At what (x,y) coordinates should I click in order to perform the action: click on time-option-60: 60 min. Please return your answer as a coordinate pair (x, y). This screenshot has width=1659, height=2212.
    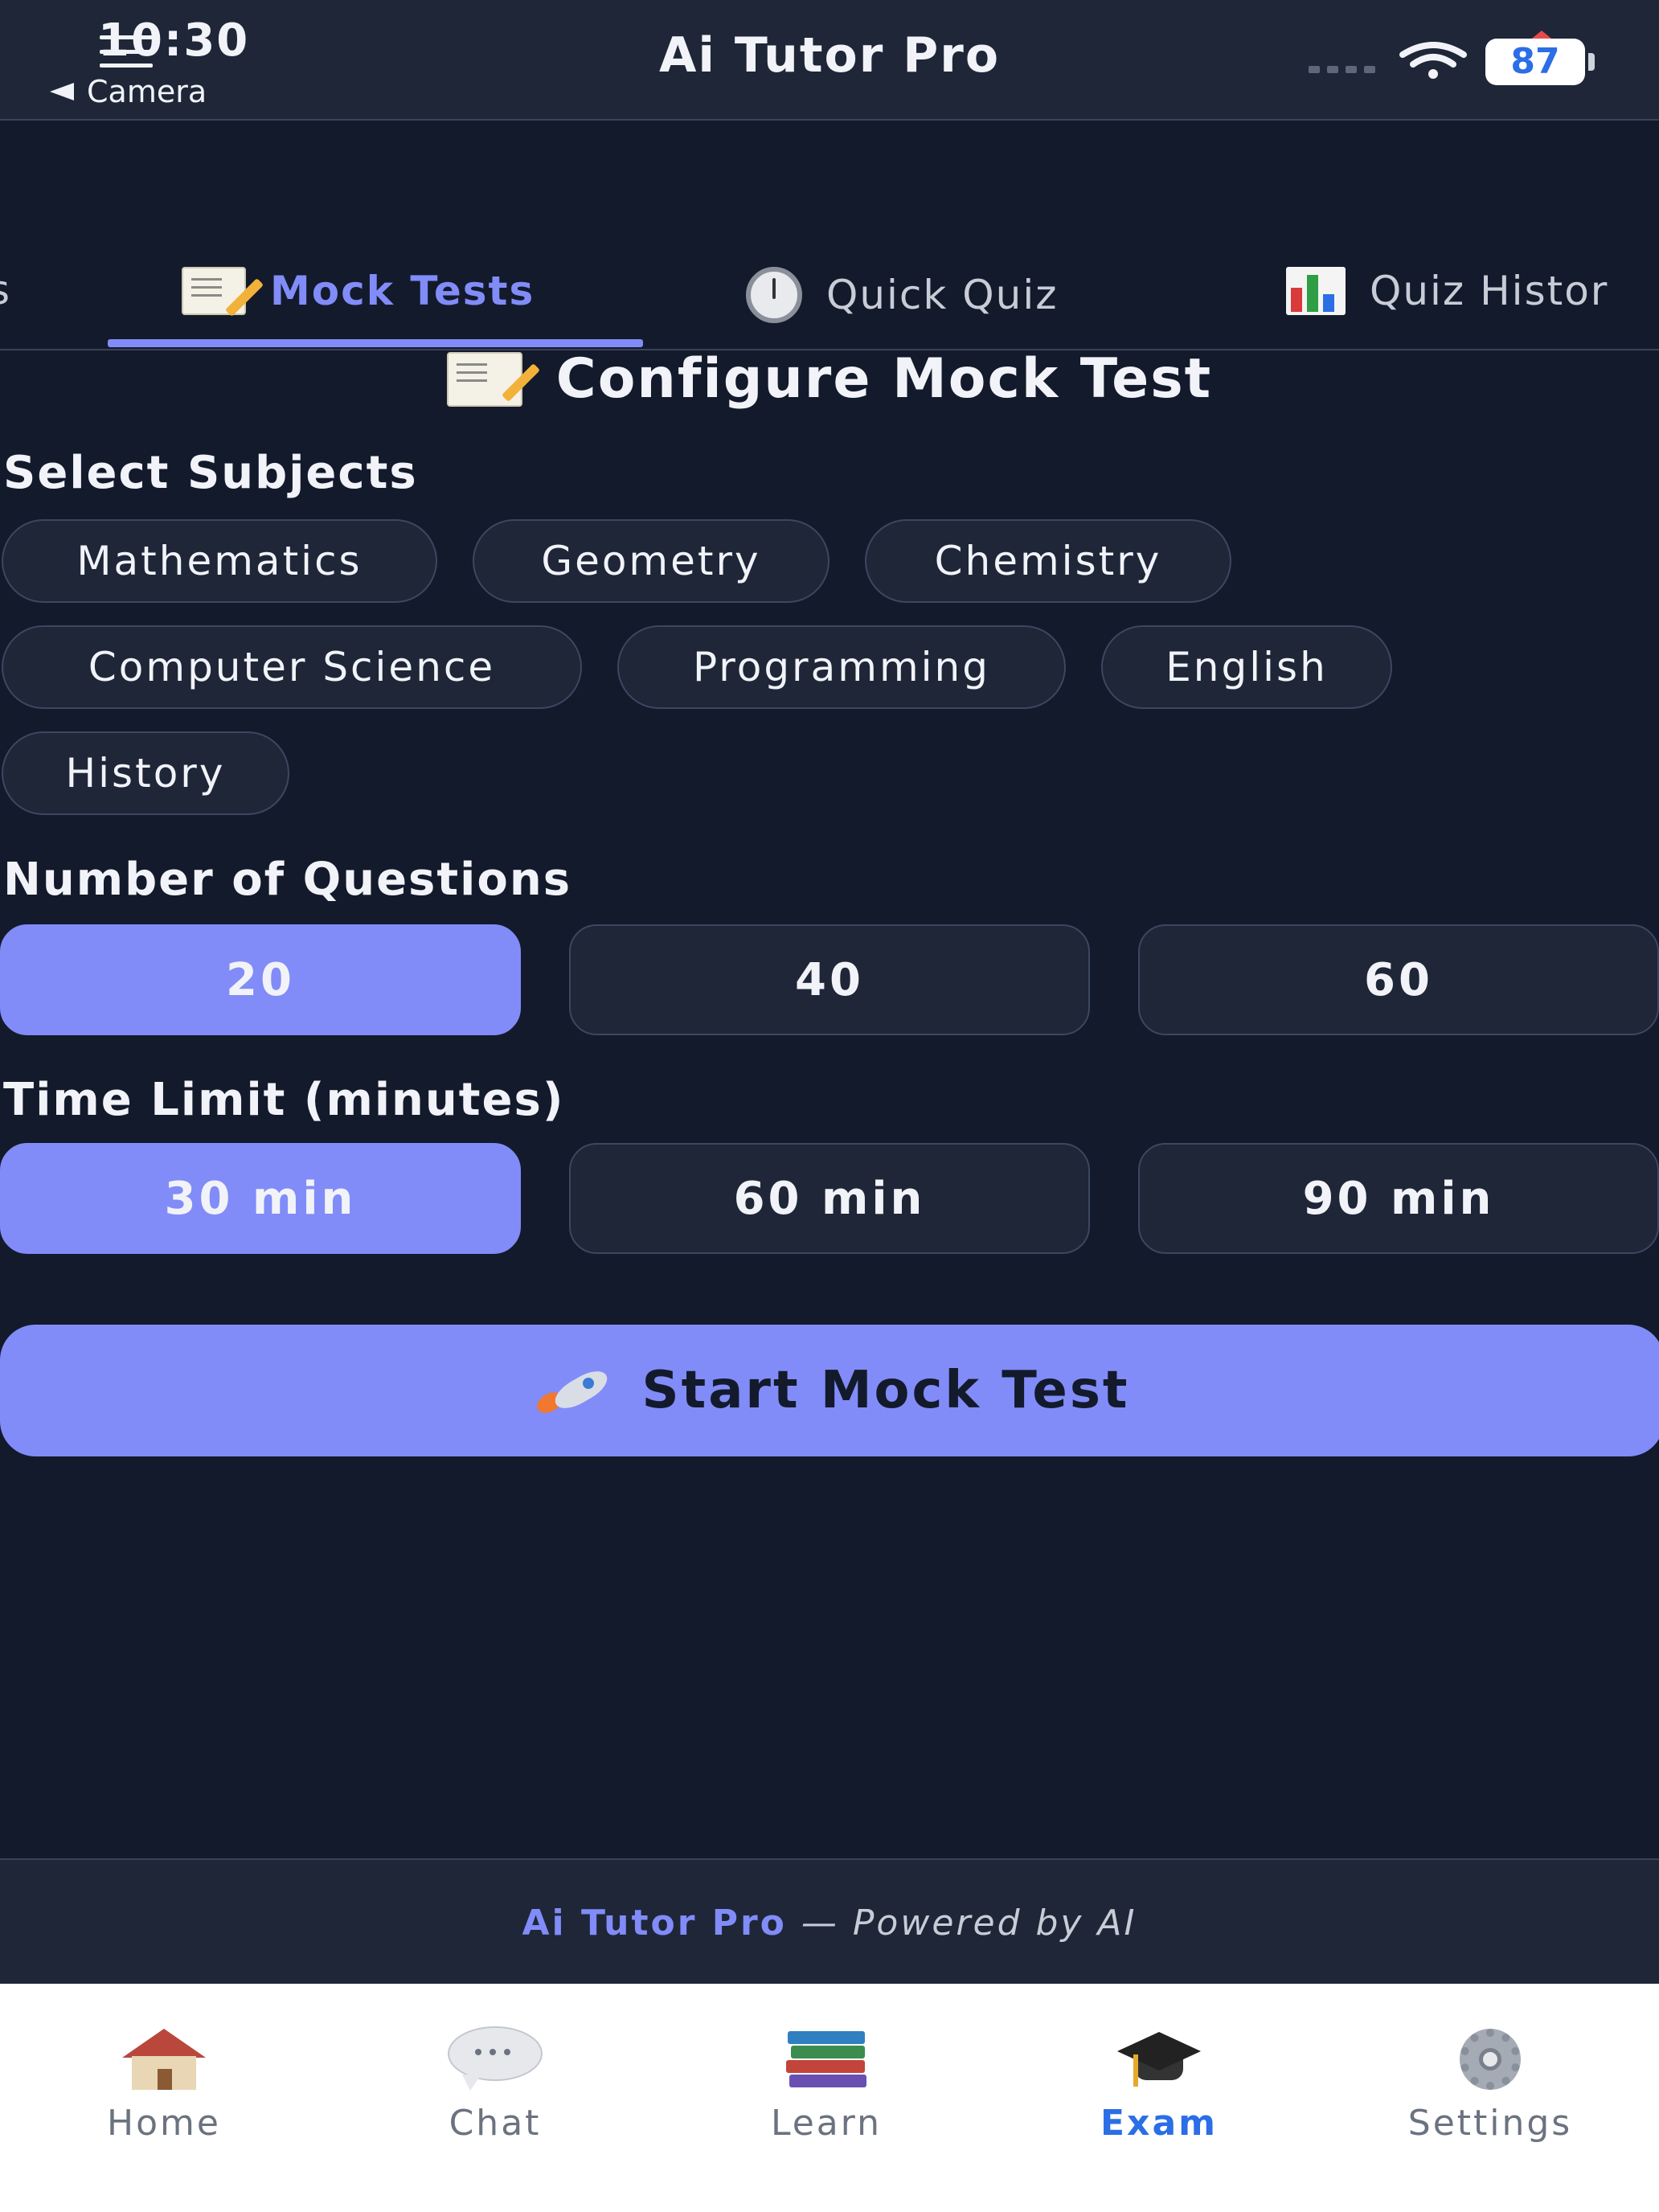
    Looking at the image, I should click on (829, 1198).